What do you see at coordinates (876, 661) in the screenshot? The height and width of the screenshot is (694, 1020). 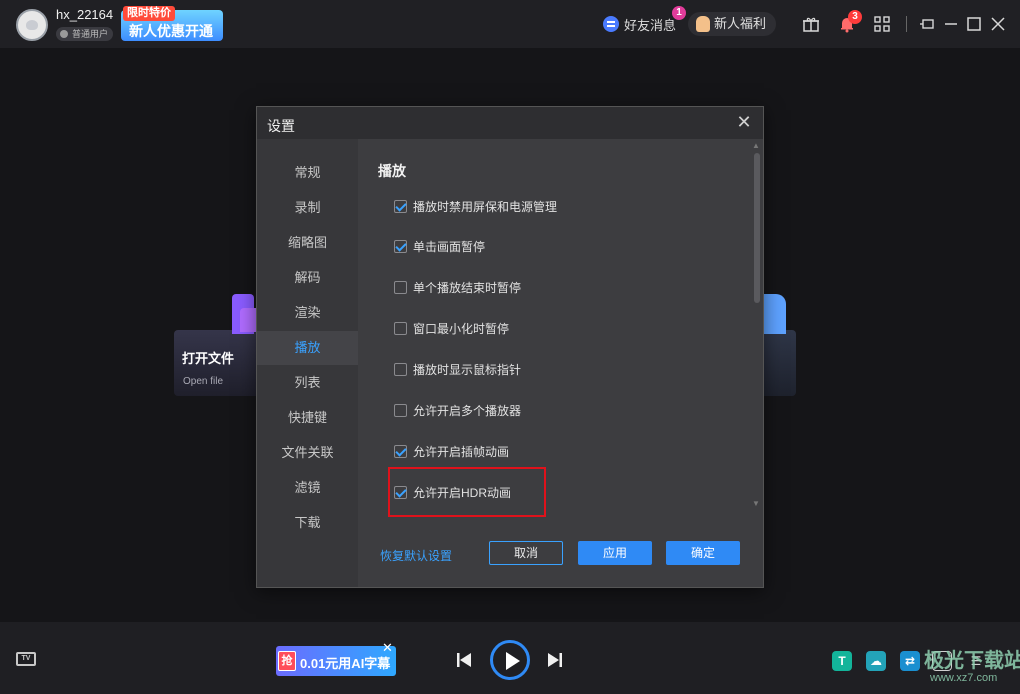 I see `cloud-icon: ☁` at bounding box center [876, 661].